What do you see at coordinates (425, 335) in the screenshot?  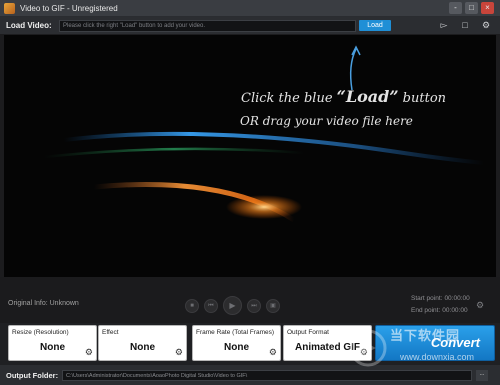 I see `watermark-text: 当下软件园` at bounding box center [425, 335].